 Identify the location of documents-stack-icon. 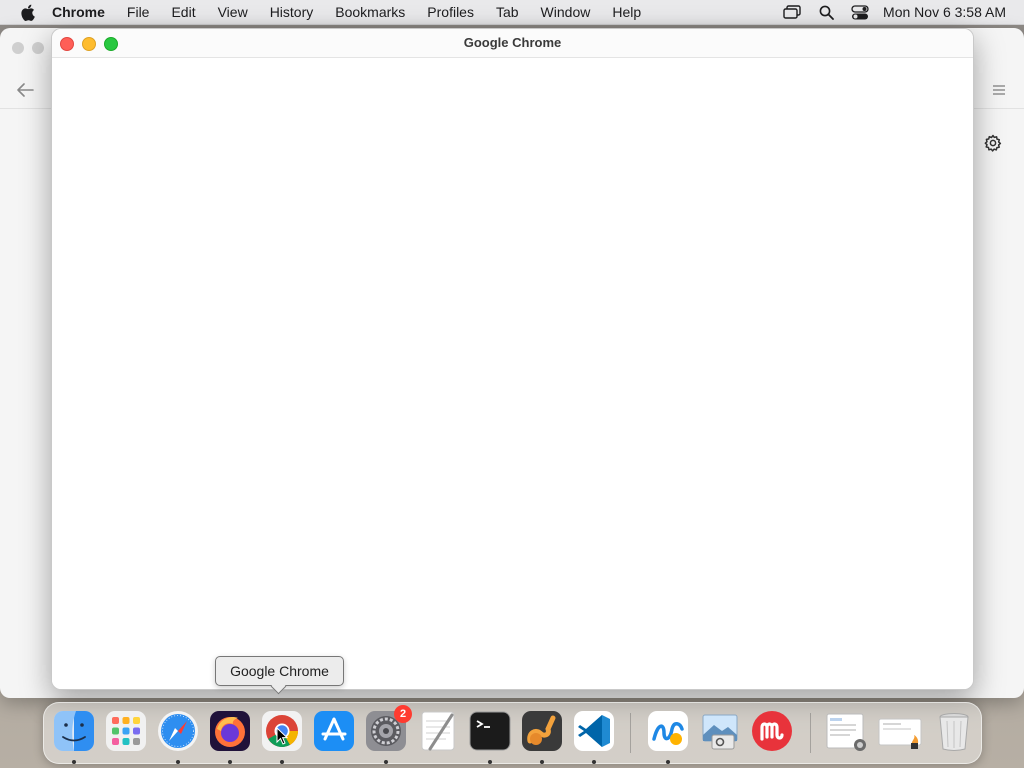
(900, 733).